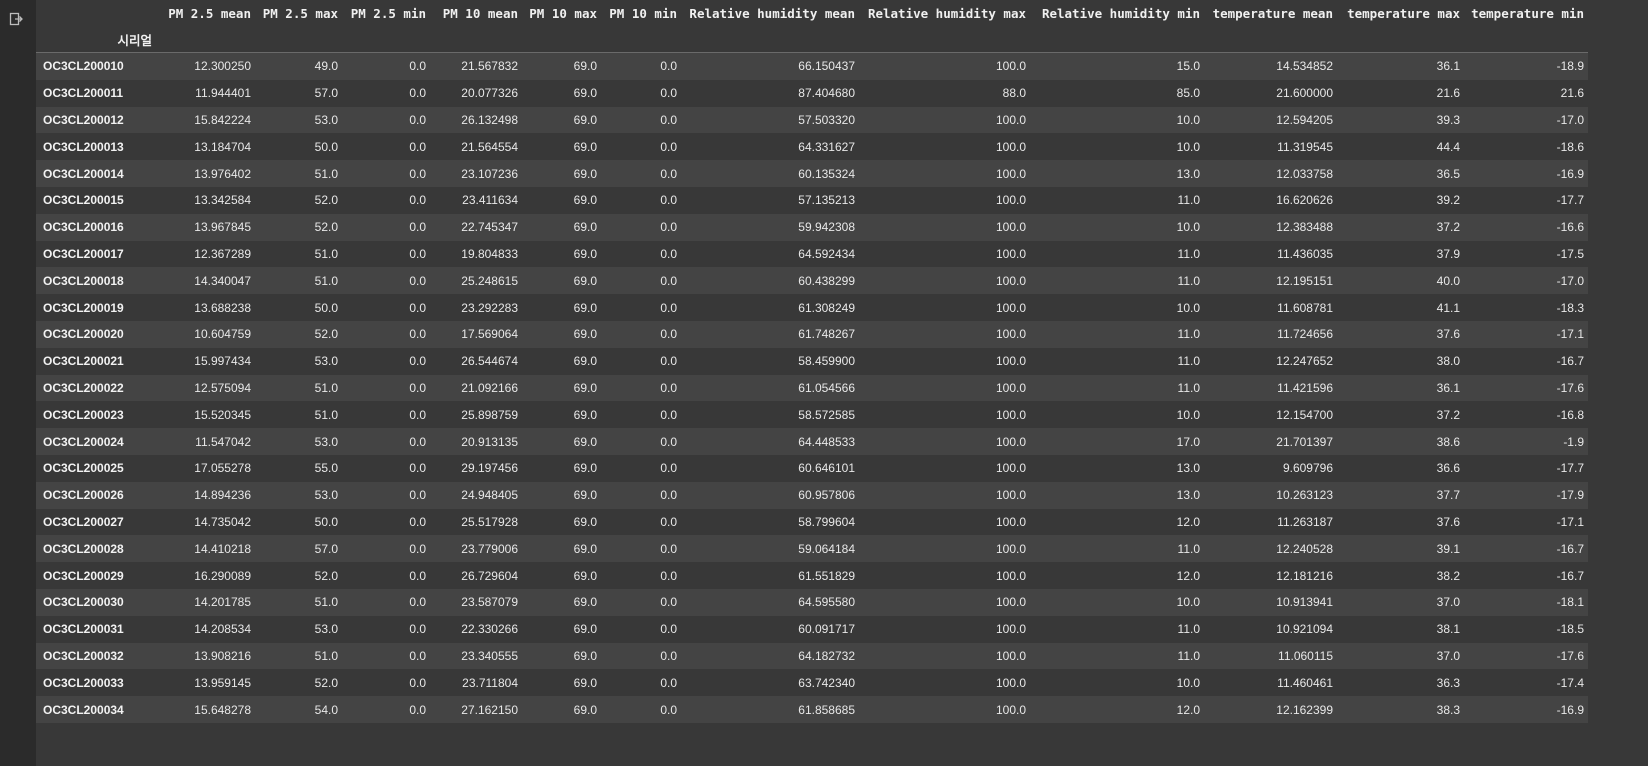 The image size is (1648, 766). I want to click on table-cell: 21.564554, so click(489, 146).